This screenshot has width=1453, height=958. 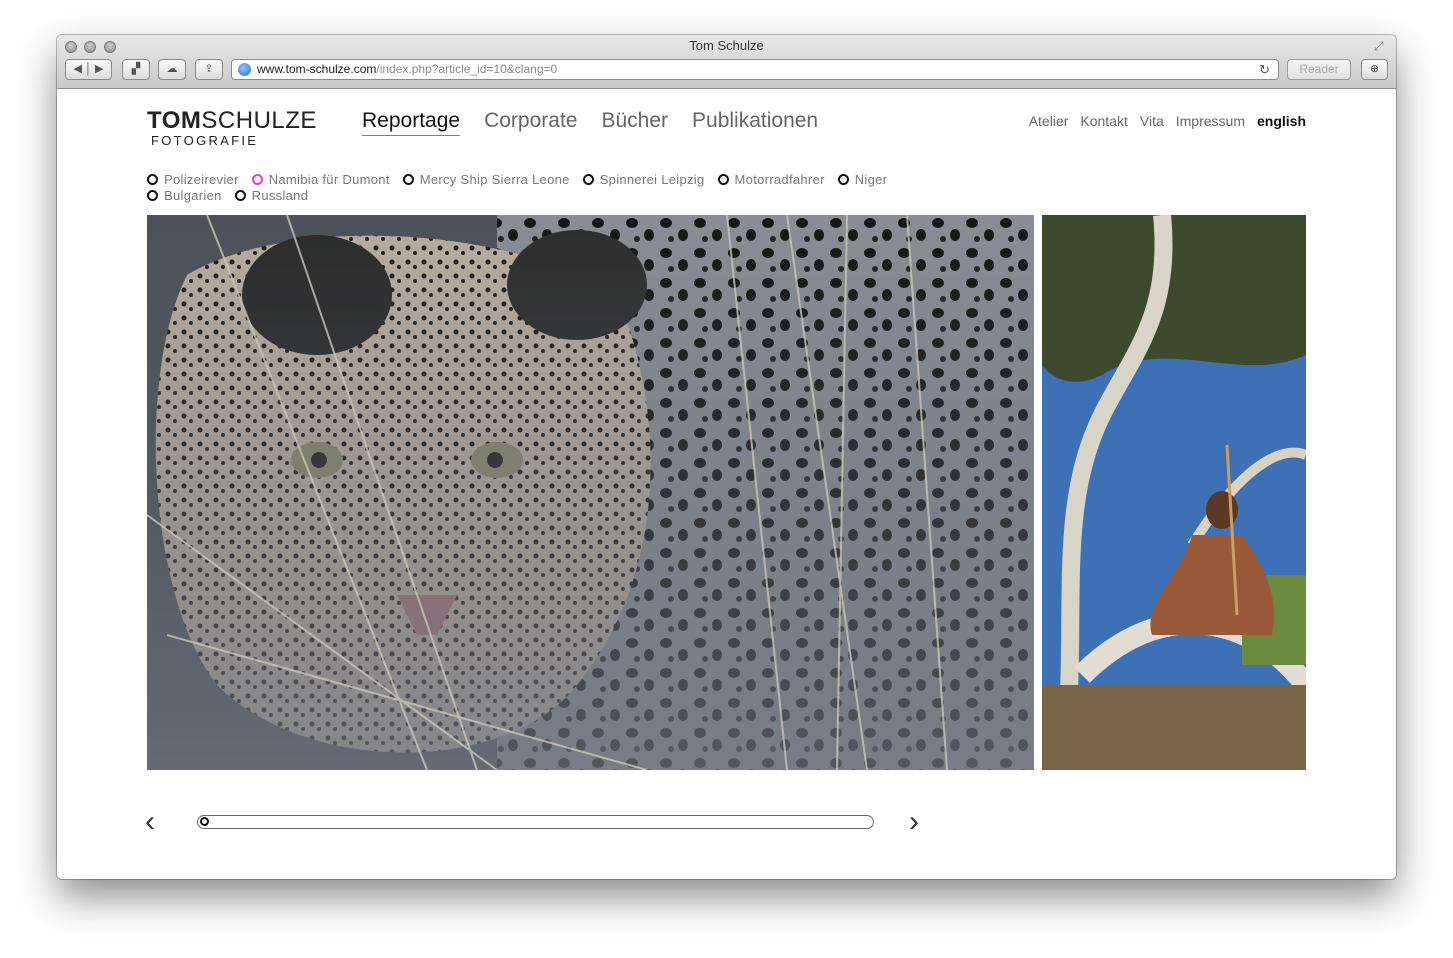 I want to click on nav-atelier: Atelier, so click(x=1049, y=121).